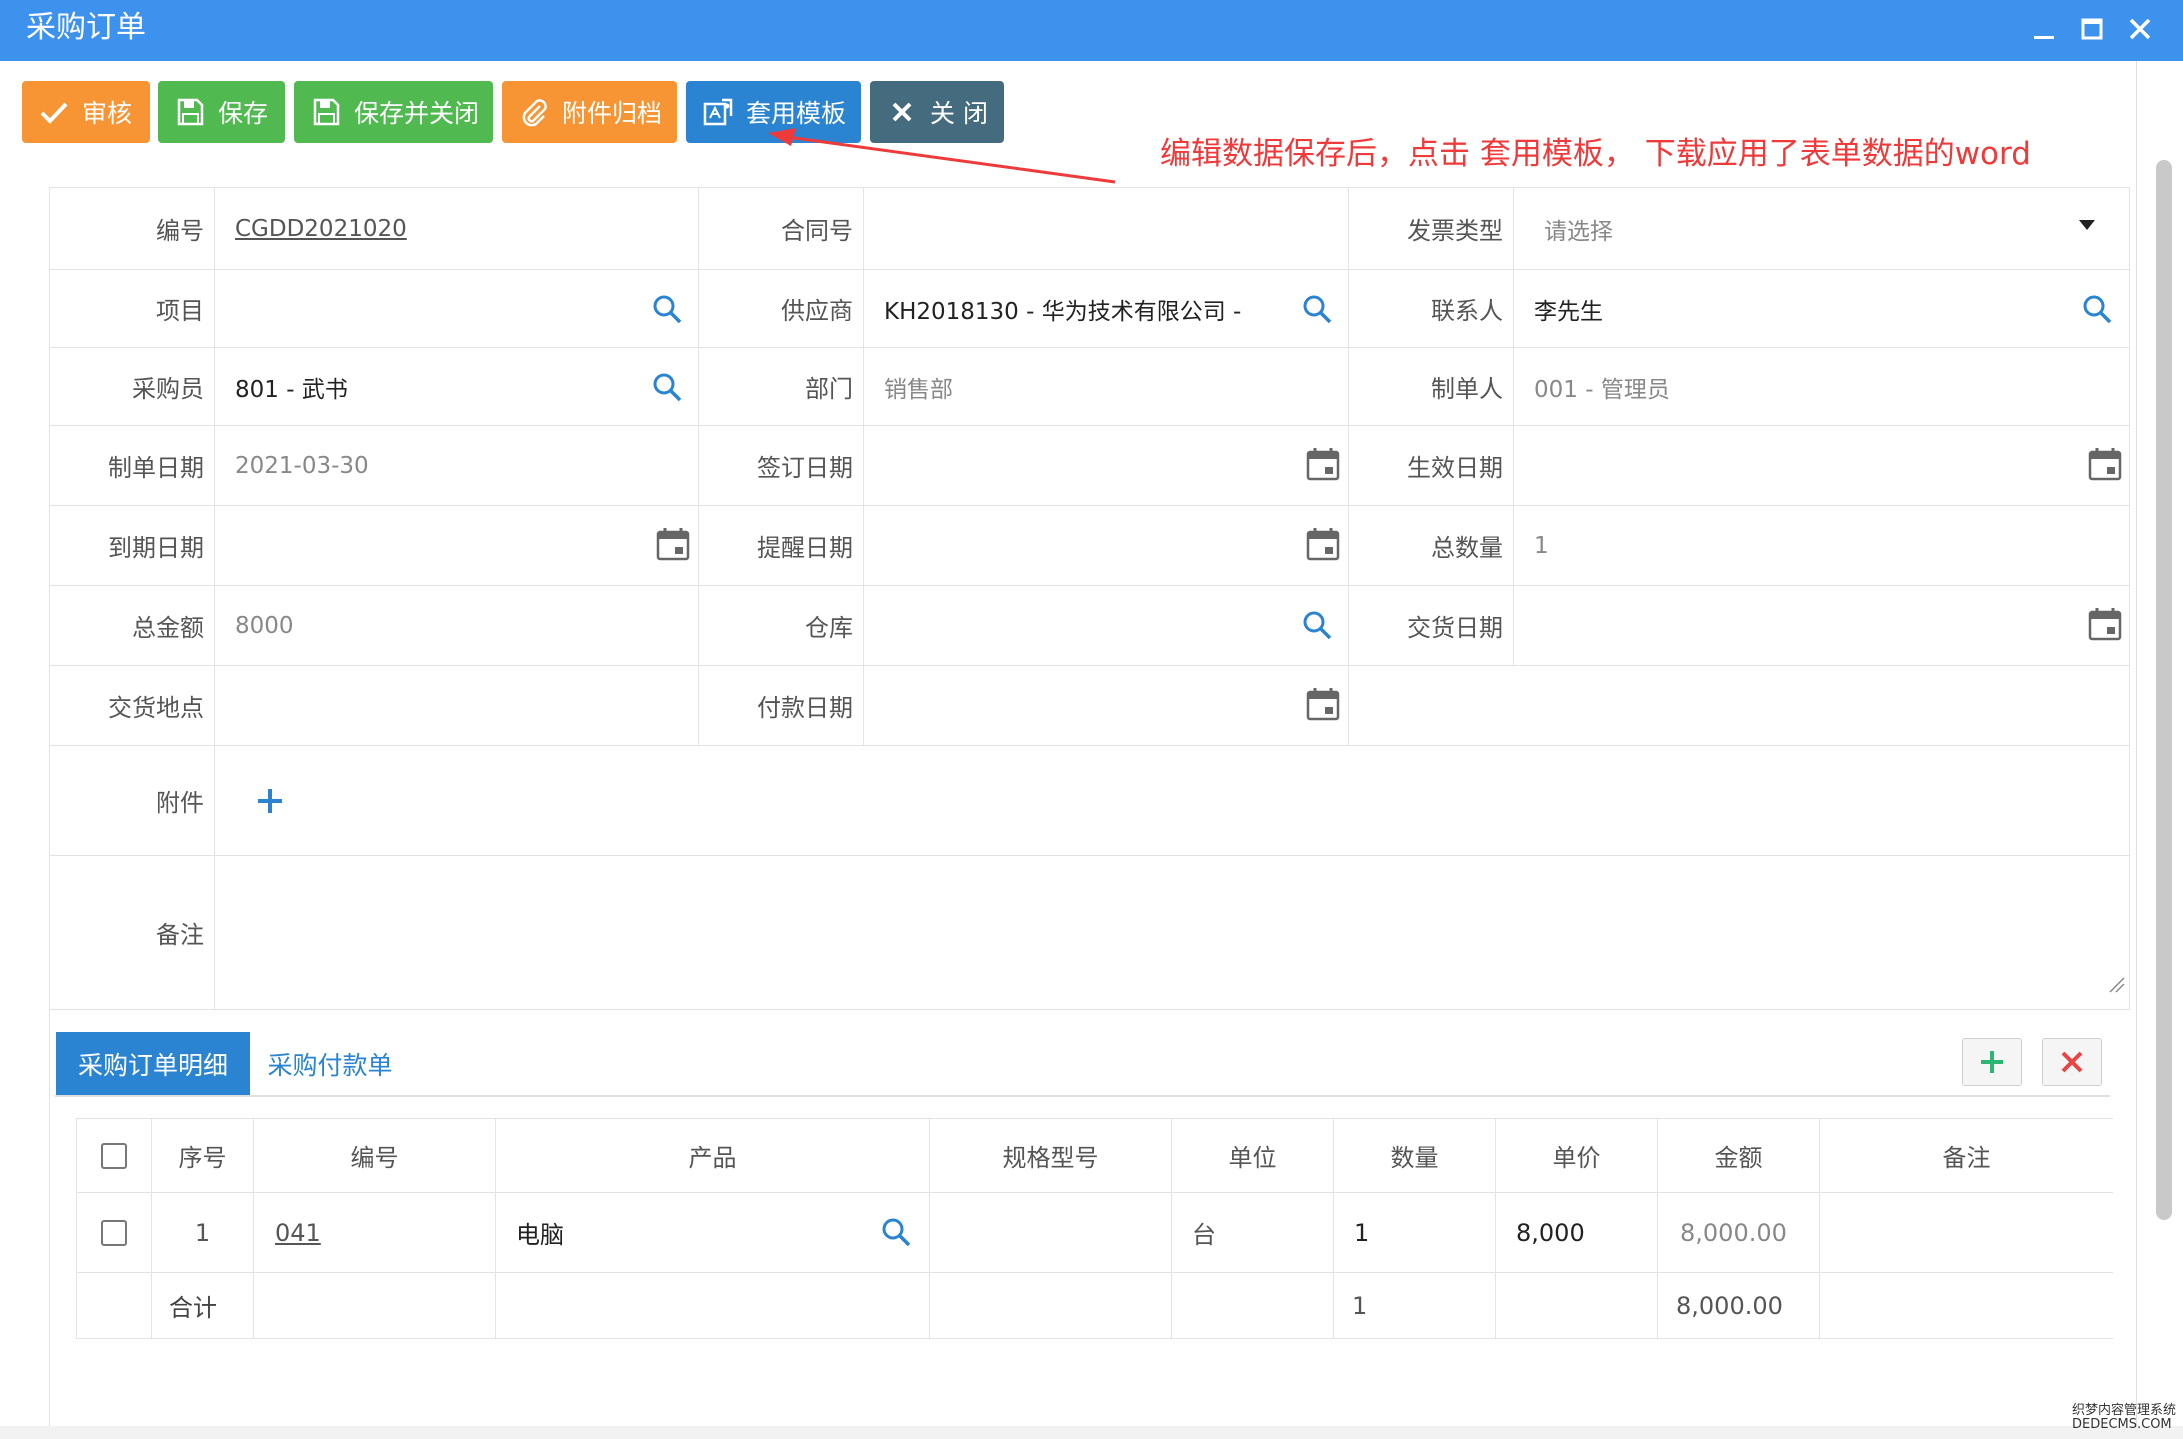  Describe the element at coordinates (1822, 626) in the screenshot. I see `delivery-date-input` at that location.